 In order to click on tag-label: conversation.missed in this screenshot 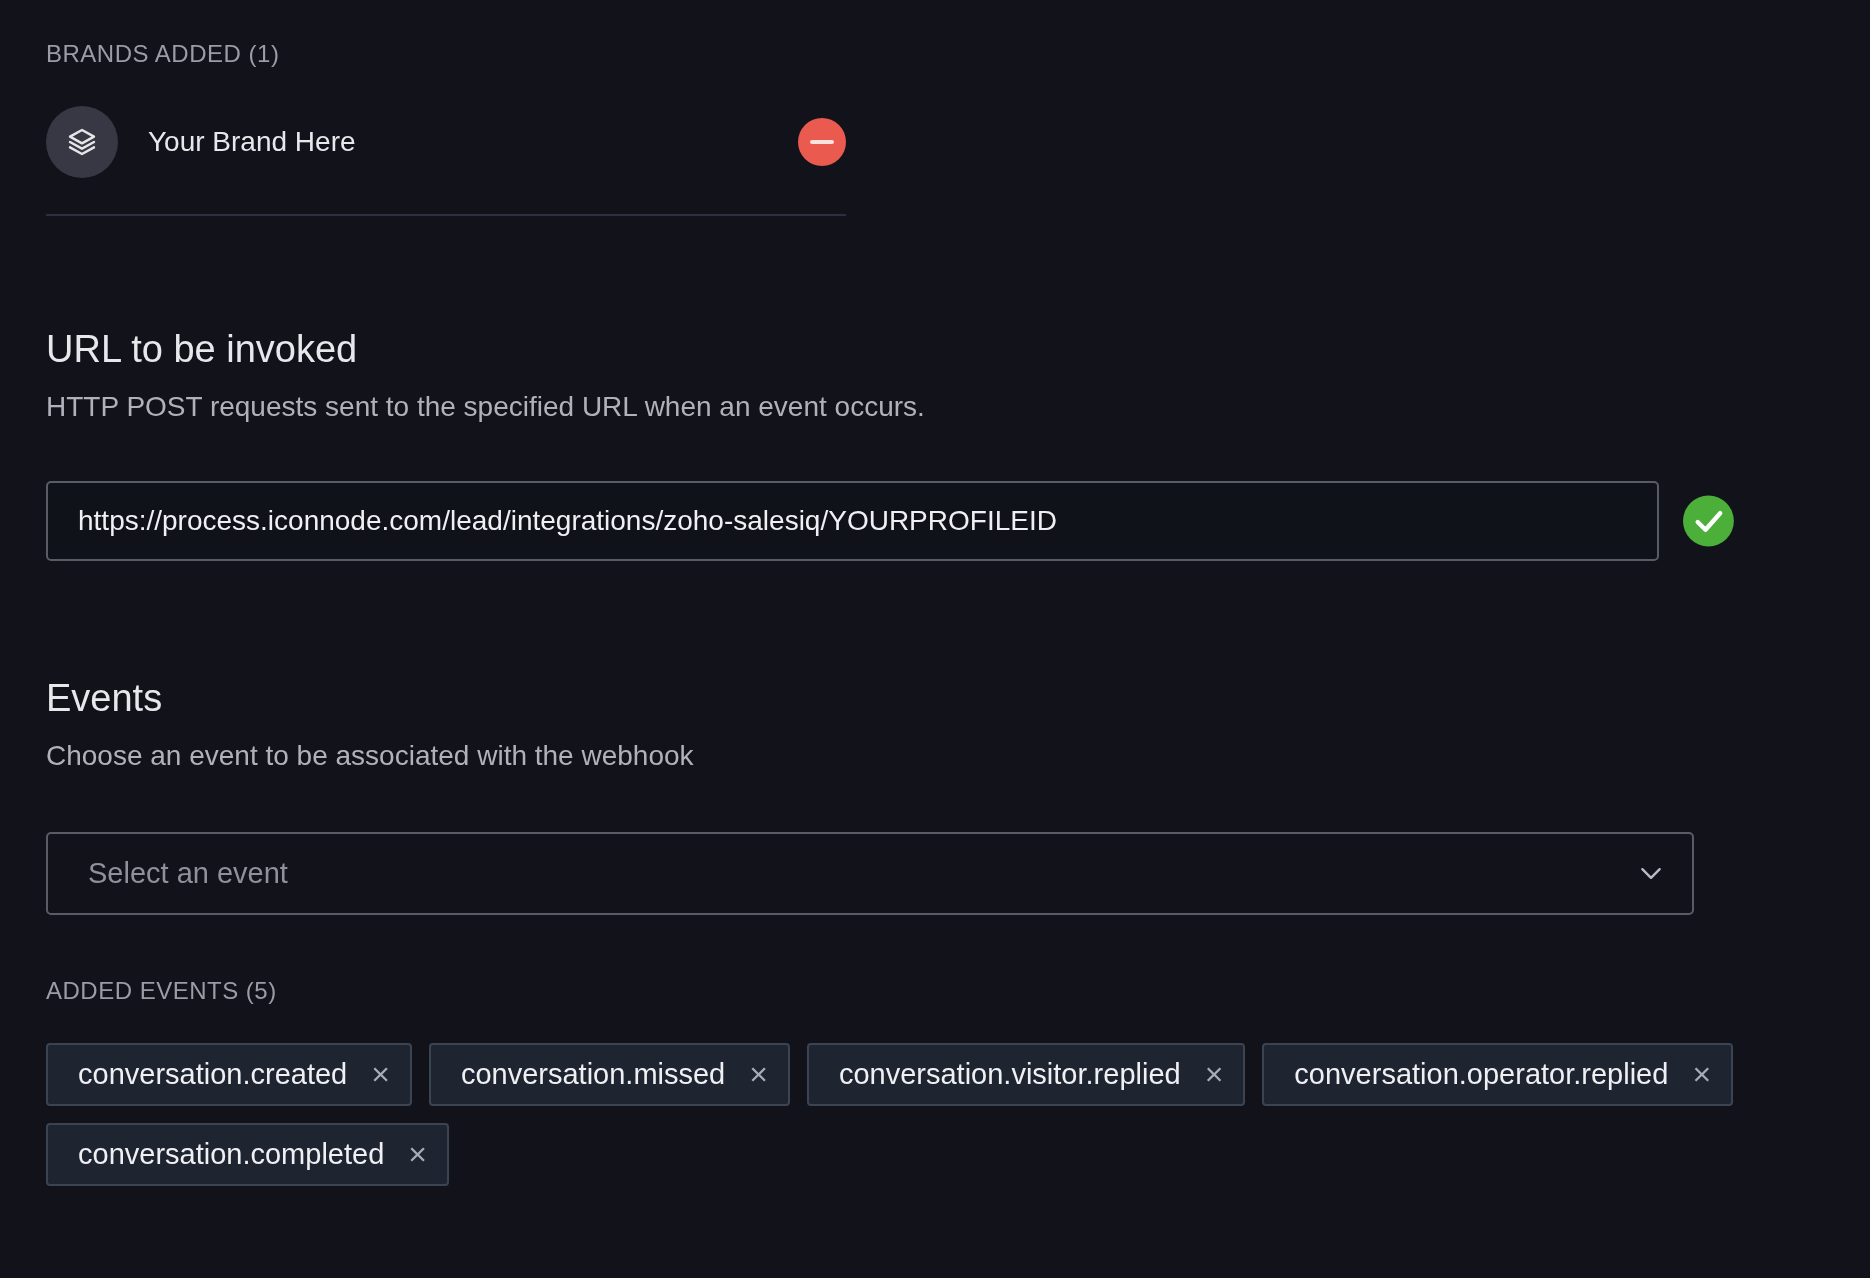, I will do `click(593, 1074)`.